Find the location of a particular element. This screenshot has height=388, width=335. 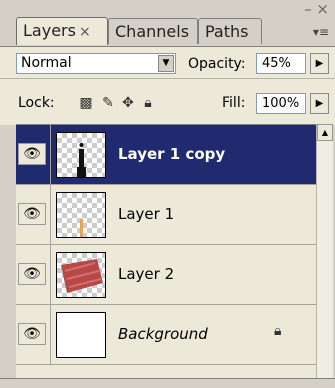

layer-name: Background is located at coordinates (163, 334).